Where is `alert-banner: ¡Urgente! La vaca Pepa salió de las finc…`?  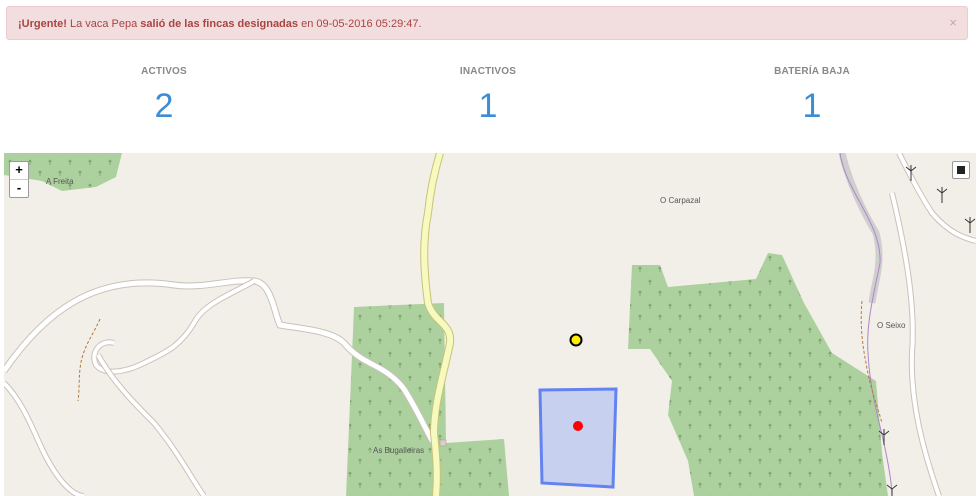 alert-banner: ¡Urgente! La vaca Pepa salió de las finc… is located at coordinates (487, 23).